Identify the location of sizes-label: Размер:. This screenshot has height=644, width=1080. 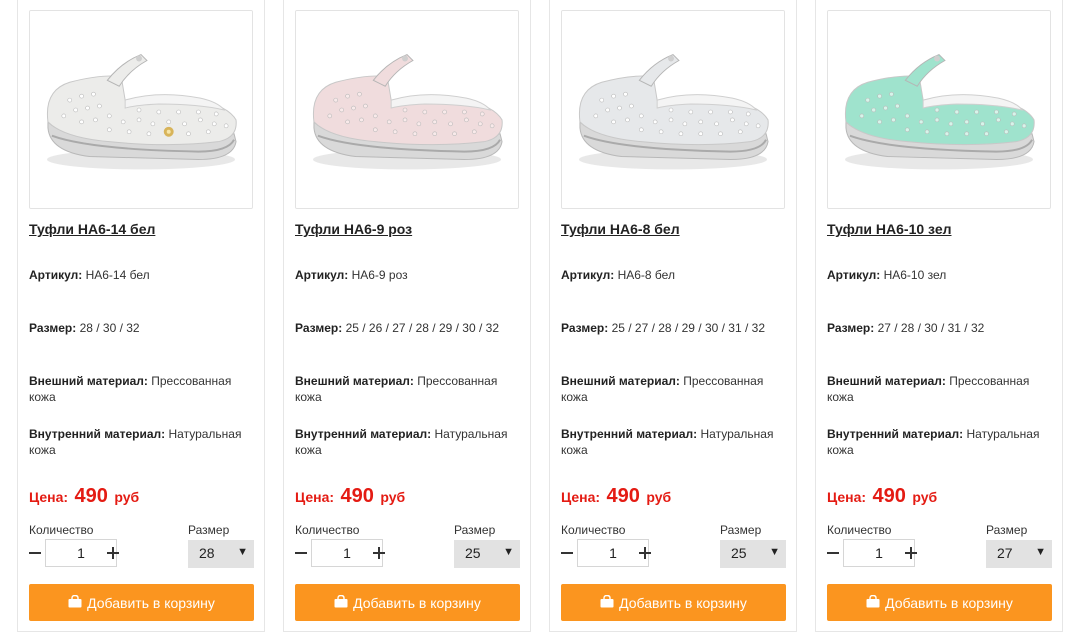
(851, 328).